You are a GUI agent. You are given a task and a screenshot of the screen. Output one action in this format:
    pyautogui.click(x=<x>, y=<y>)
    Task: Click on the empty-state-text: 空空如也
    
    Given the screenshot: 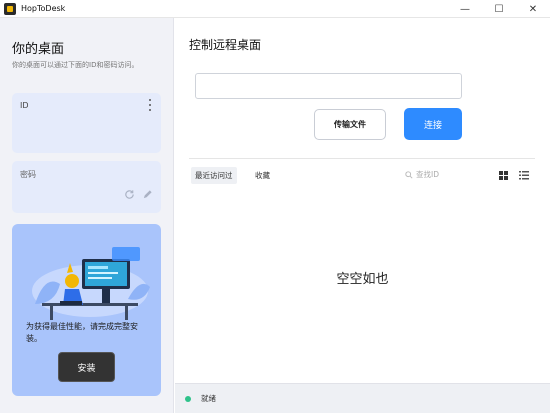 What is the action you would take?
    pyautogui.click(x=362, y=279)
    